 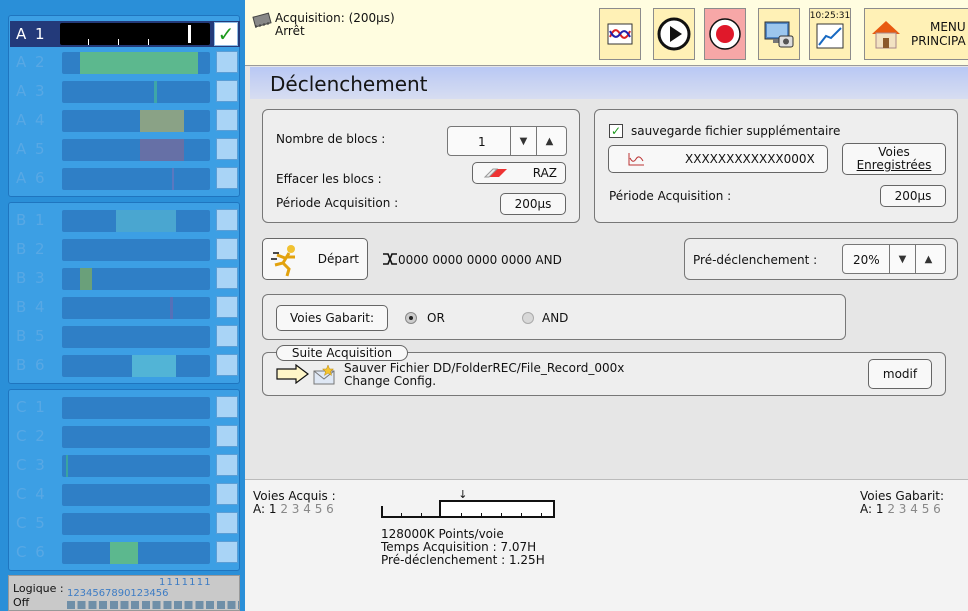 What do you see at coordinates (329, 179) in the screenshot?
I see `effacer-label: Effacer les blocs :` at bounding box center [329, 179].